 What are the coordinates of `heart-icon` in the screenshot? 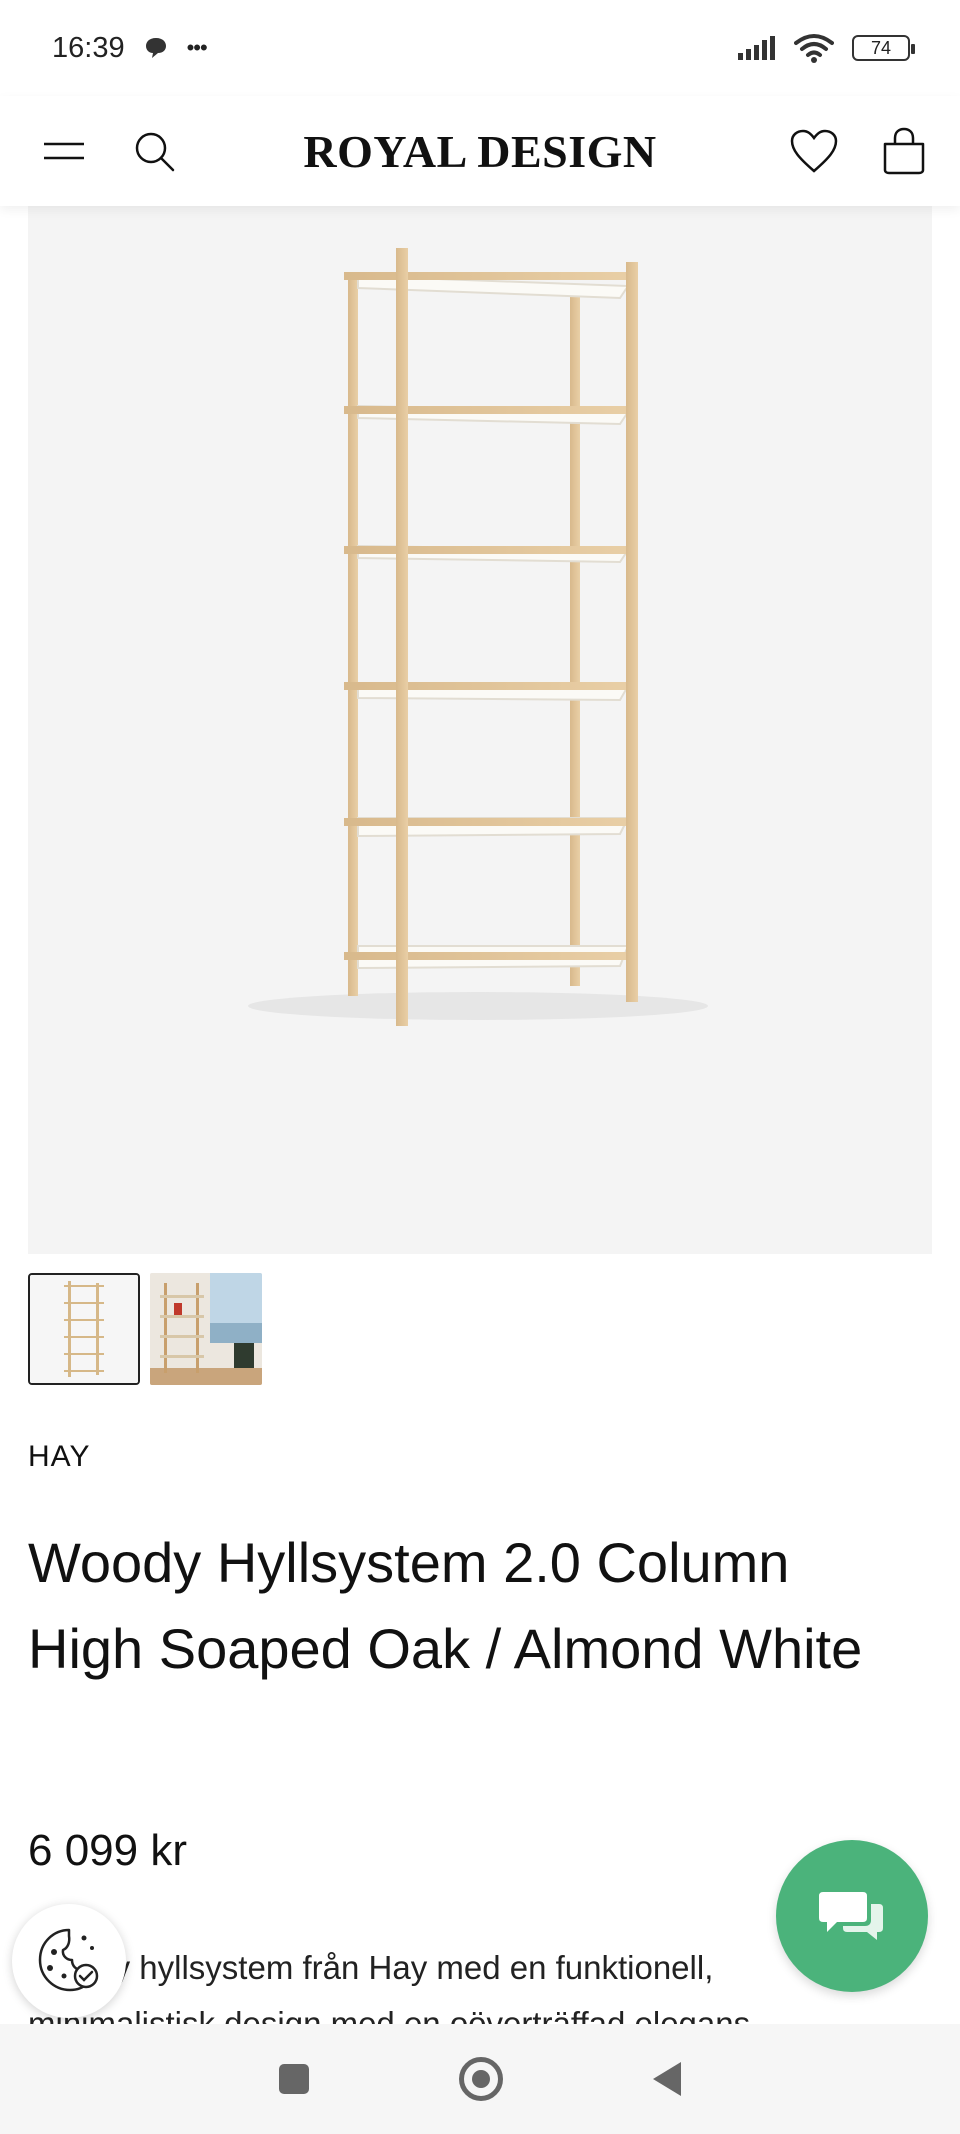 It's located at (814, 151).